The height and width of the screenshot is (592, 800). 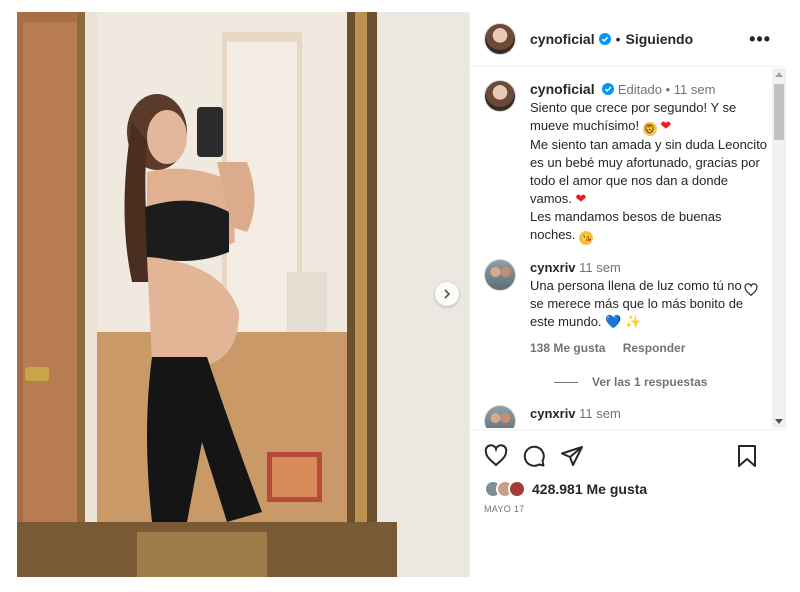 I want to click on scrollbar-thumb, so click(x=779, y=112).